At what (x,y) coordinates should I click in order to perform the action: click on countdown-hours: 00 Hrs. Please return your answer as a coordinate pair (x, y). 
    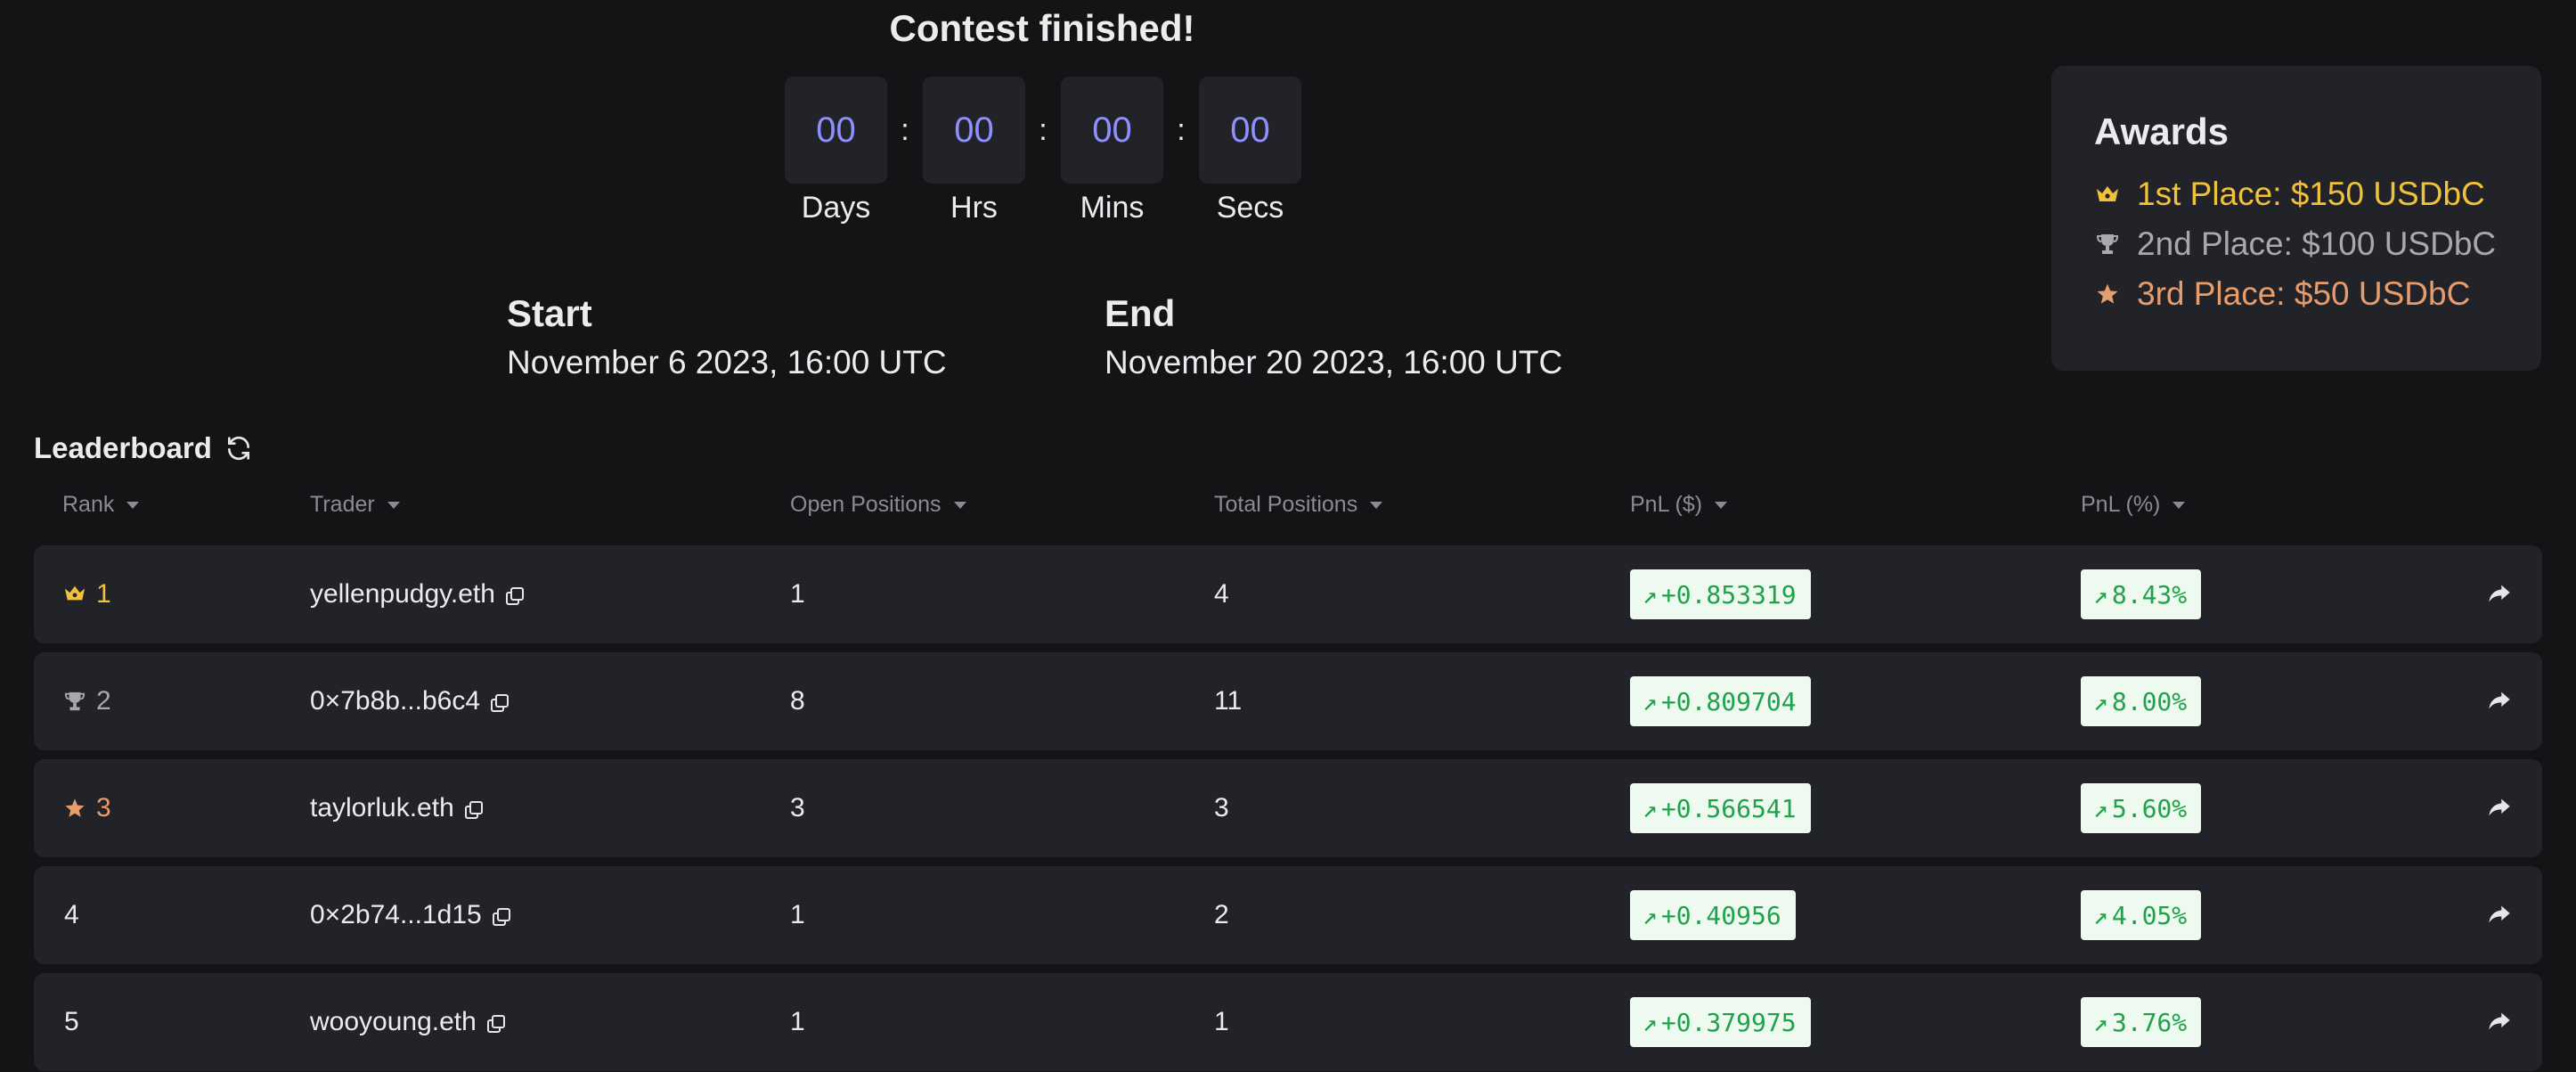
    Looking at the image, I should click on (974, 151).